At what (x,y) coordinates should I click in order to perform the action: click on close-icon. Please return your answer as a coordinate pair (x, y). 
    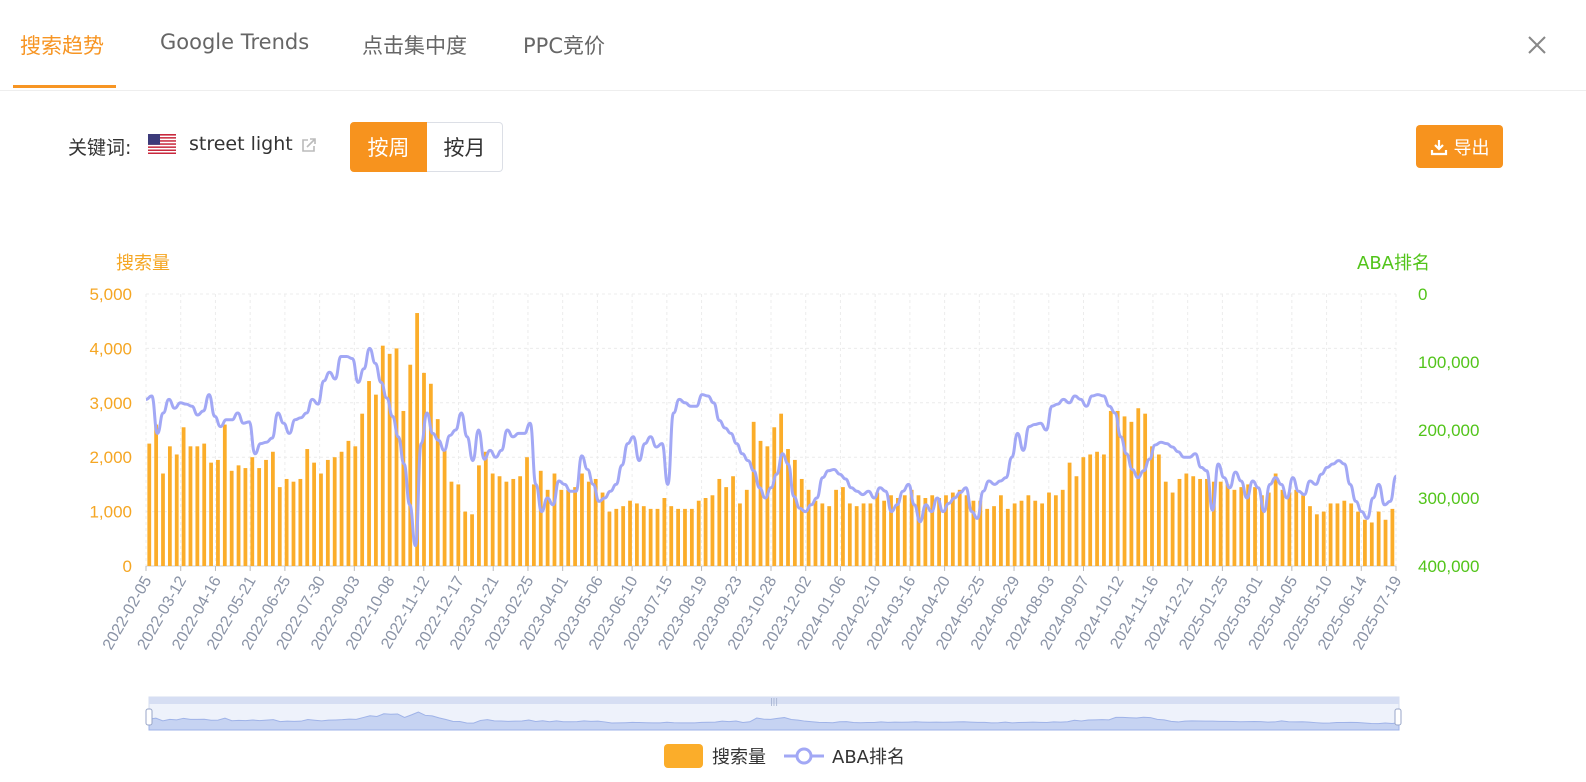
    Looking at the image, I should click on (1537, 45).